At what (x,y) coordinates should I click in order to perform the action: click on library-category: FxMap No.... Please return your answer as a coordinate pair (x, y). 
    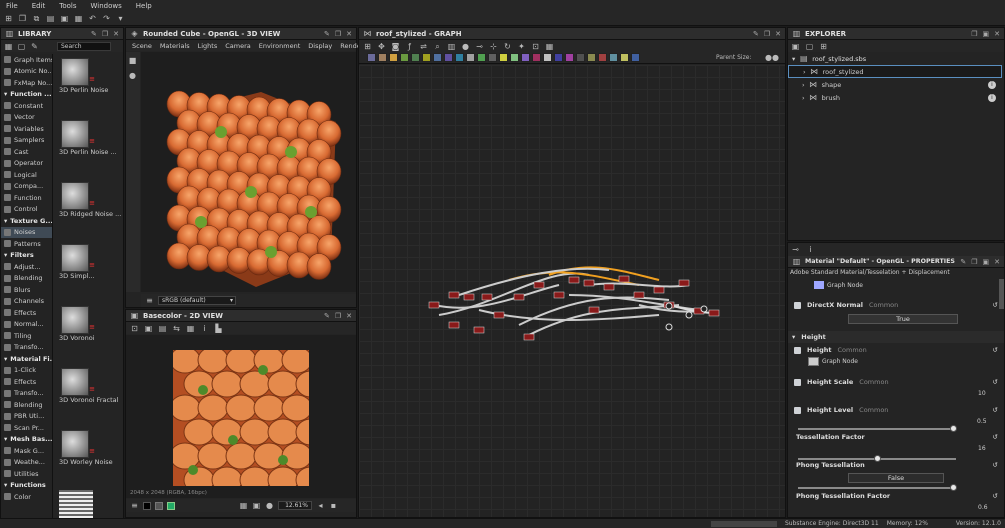
    Looking at the image, I should click on (26, 83).